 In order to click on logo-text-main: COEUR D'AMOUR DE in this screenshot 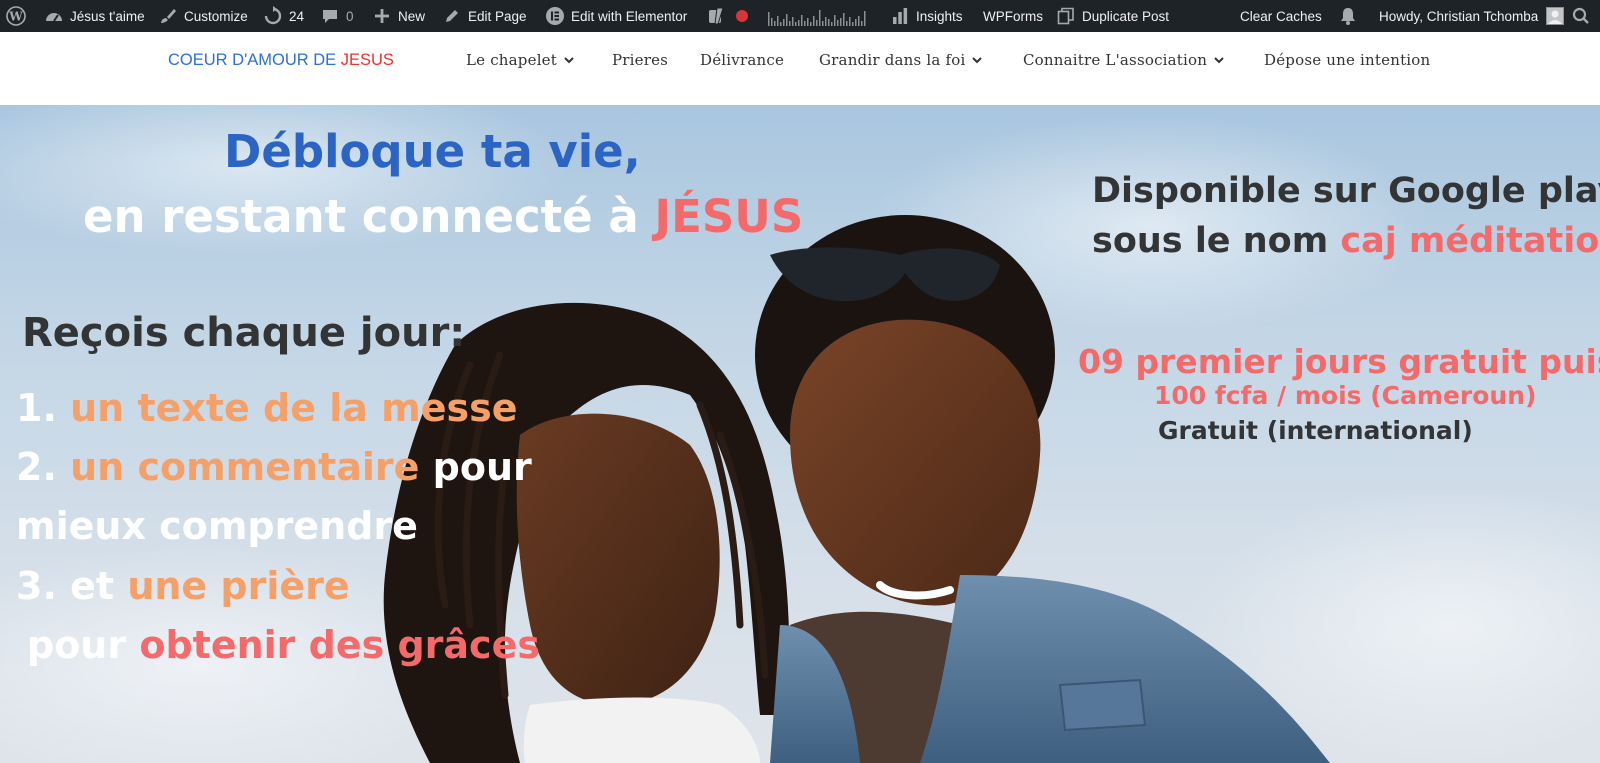, I will do `click(254, 60)`.